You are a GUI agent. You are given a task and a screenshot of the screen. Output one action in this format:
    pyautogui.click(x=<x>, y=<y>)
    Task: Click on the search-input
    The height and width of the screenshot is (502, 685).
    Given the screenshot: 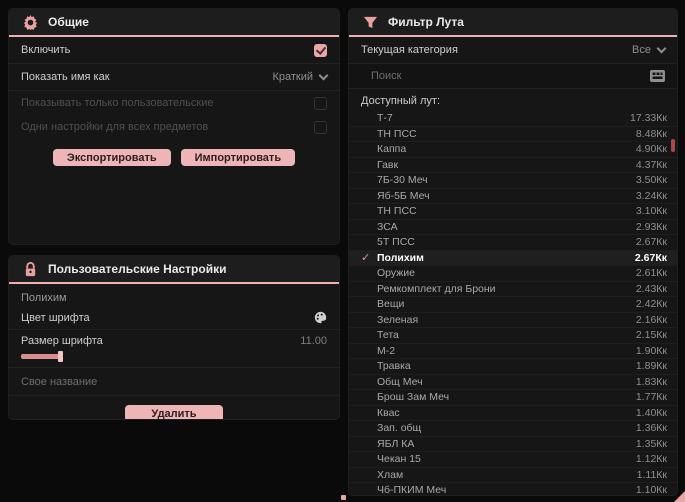 What is the action you would take?
    pyautogui.click(x=510, y=76)
    